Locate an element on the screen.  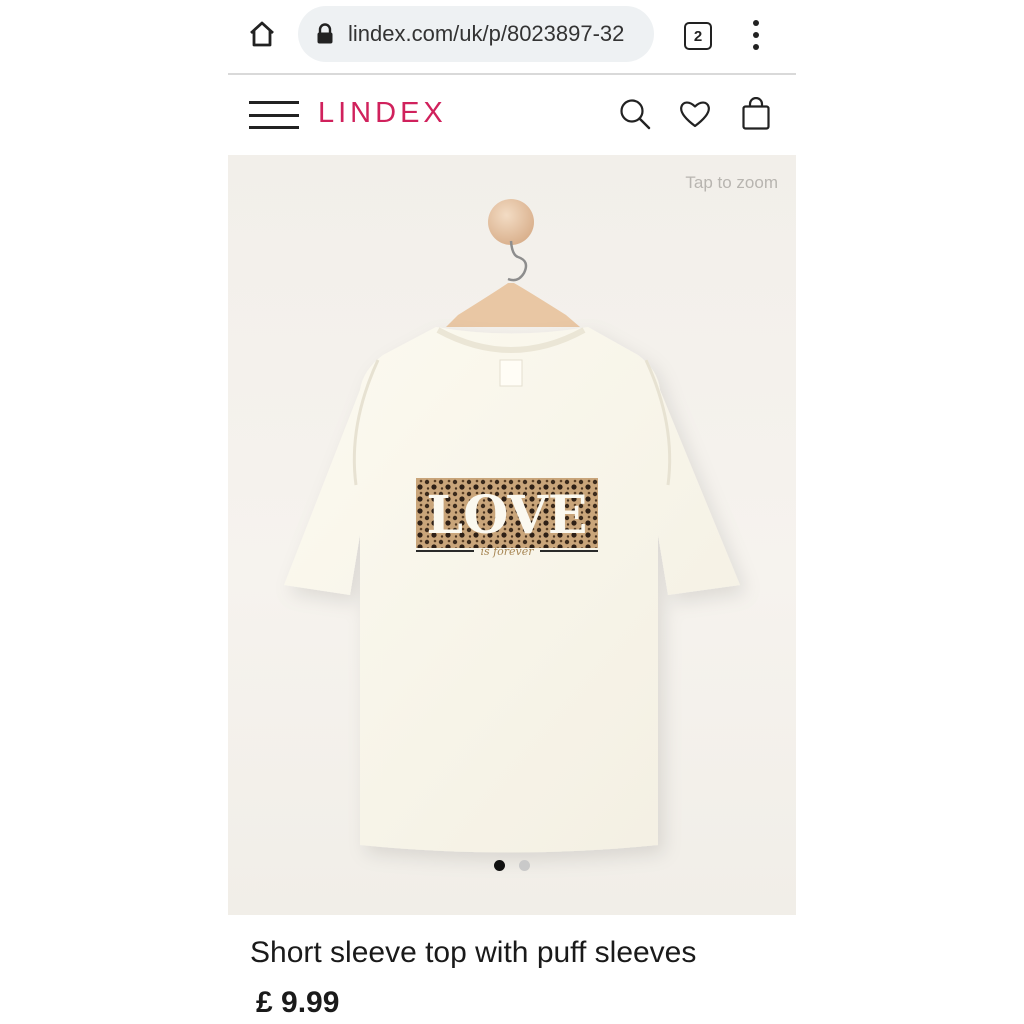
gallery-pagination is located at coordinates (512, 865).